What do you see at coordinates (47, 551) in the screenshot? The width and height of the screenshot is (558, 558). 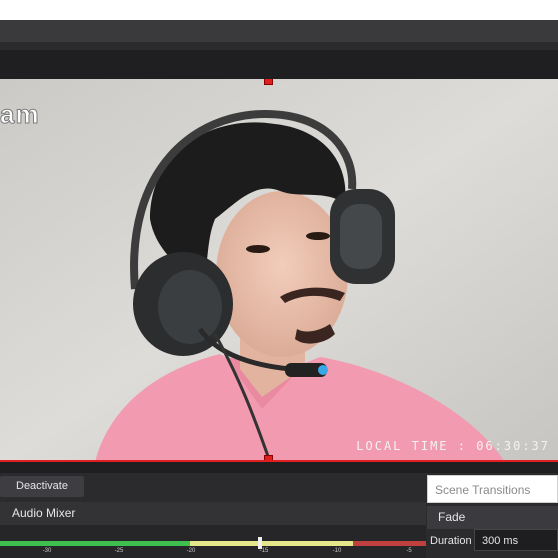 I see `meter-tick: -30` at bounding box center [47, 551].